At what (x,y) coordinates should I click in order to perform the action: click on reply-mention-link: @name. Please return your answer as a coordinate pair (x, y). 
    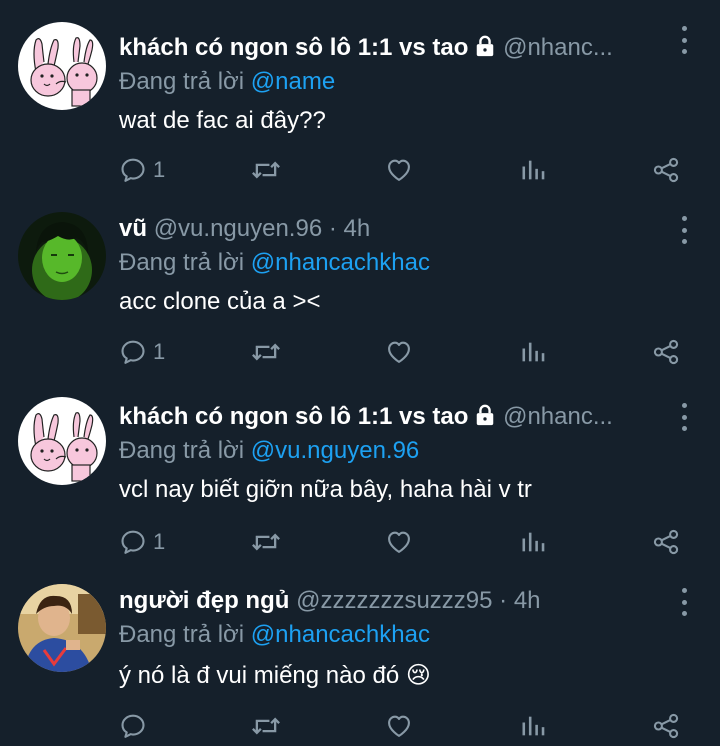
    Looking at the image, I should click on (293, 81).